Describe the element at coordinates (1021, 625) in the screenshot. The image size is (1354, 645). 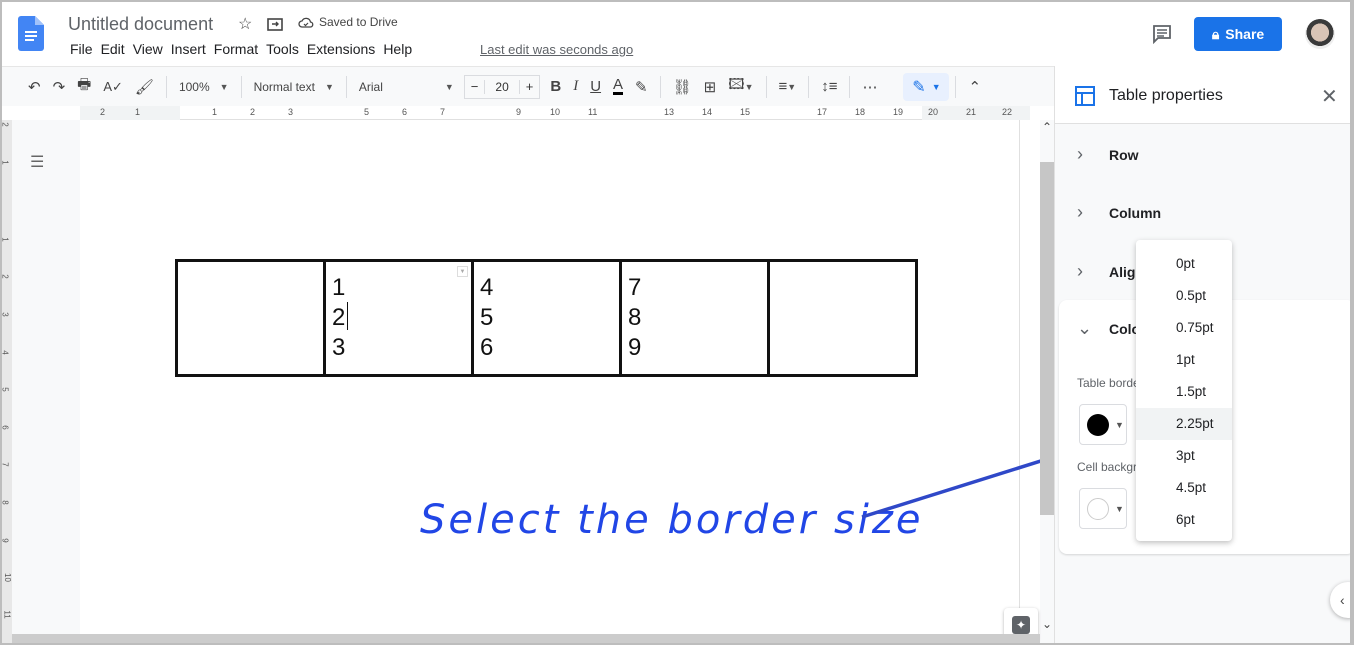
I see `explore-icon: ✦` at that location.